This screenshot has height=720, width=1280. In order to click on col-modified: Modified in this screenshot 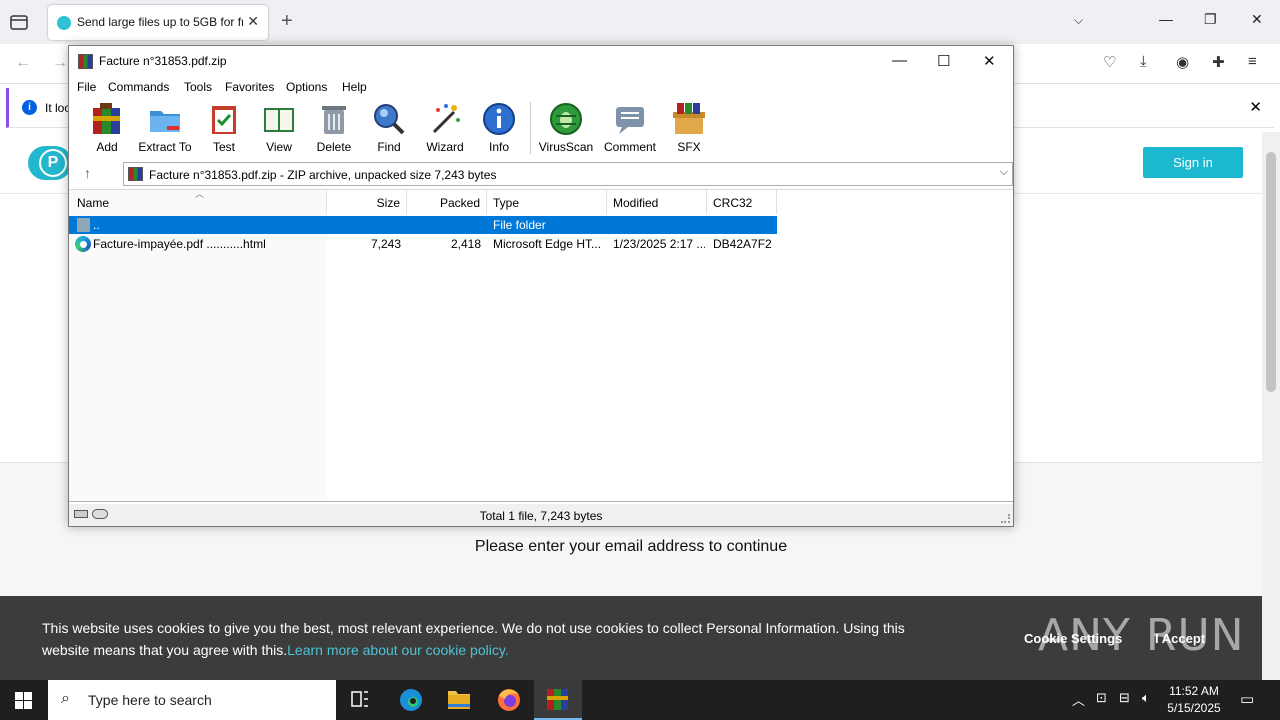, I will do `click(657, 202)`.